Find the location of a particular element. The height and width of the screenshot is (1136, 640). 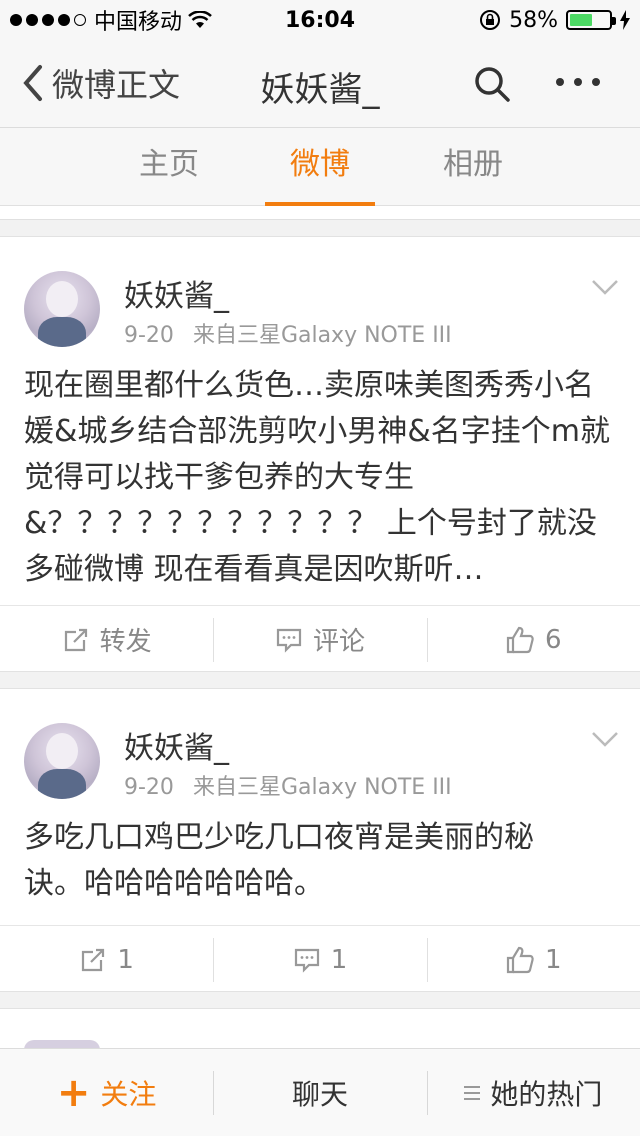

status-bar: 中国移动 16:04 58% is located at coordinates (320, 20).